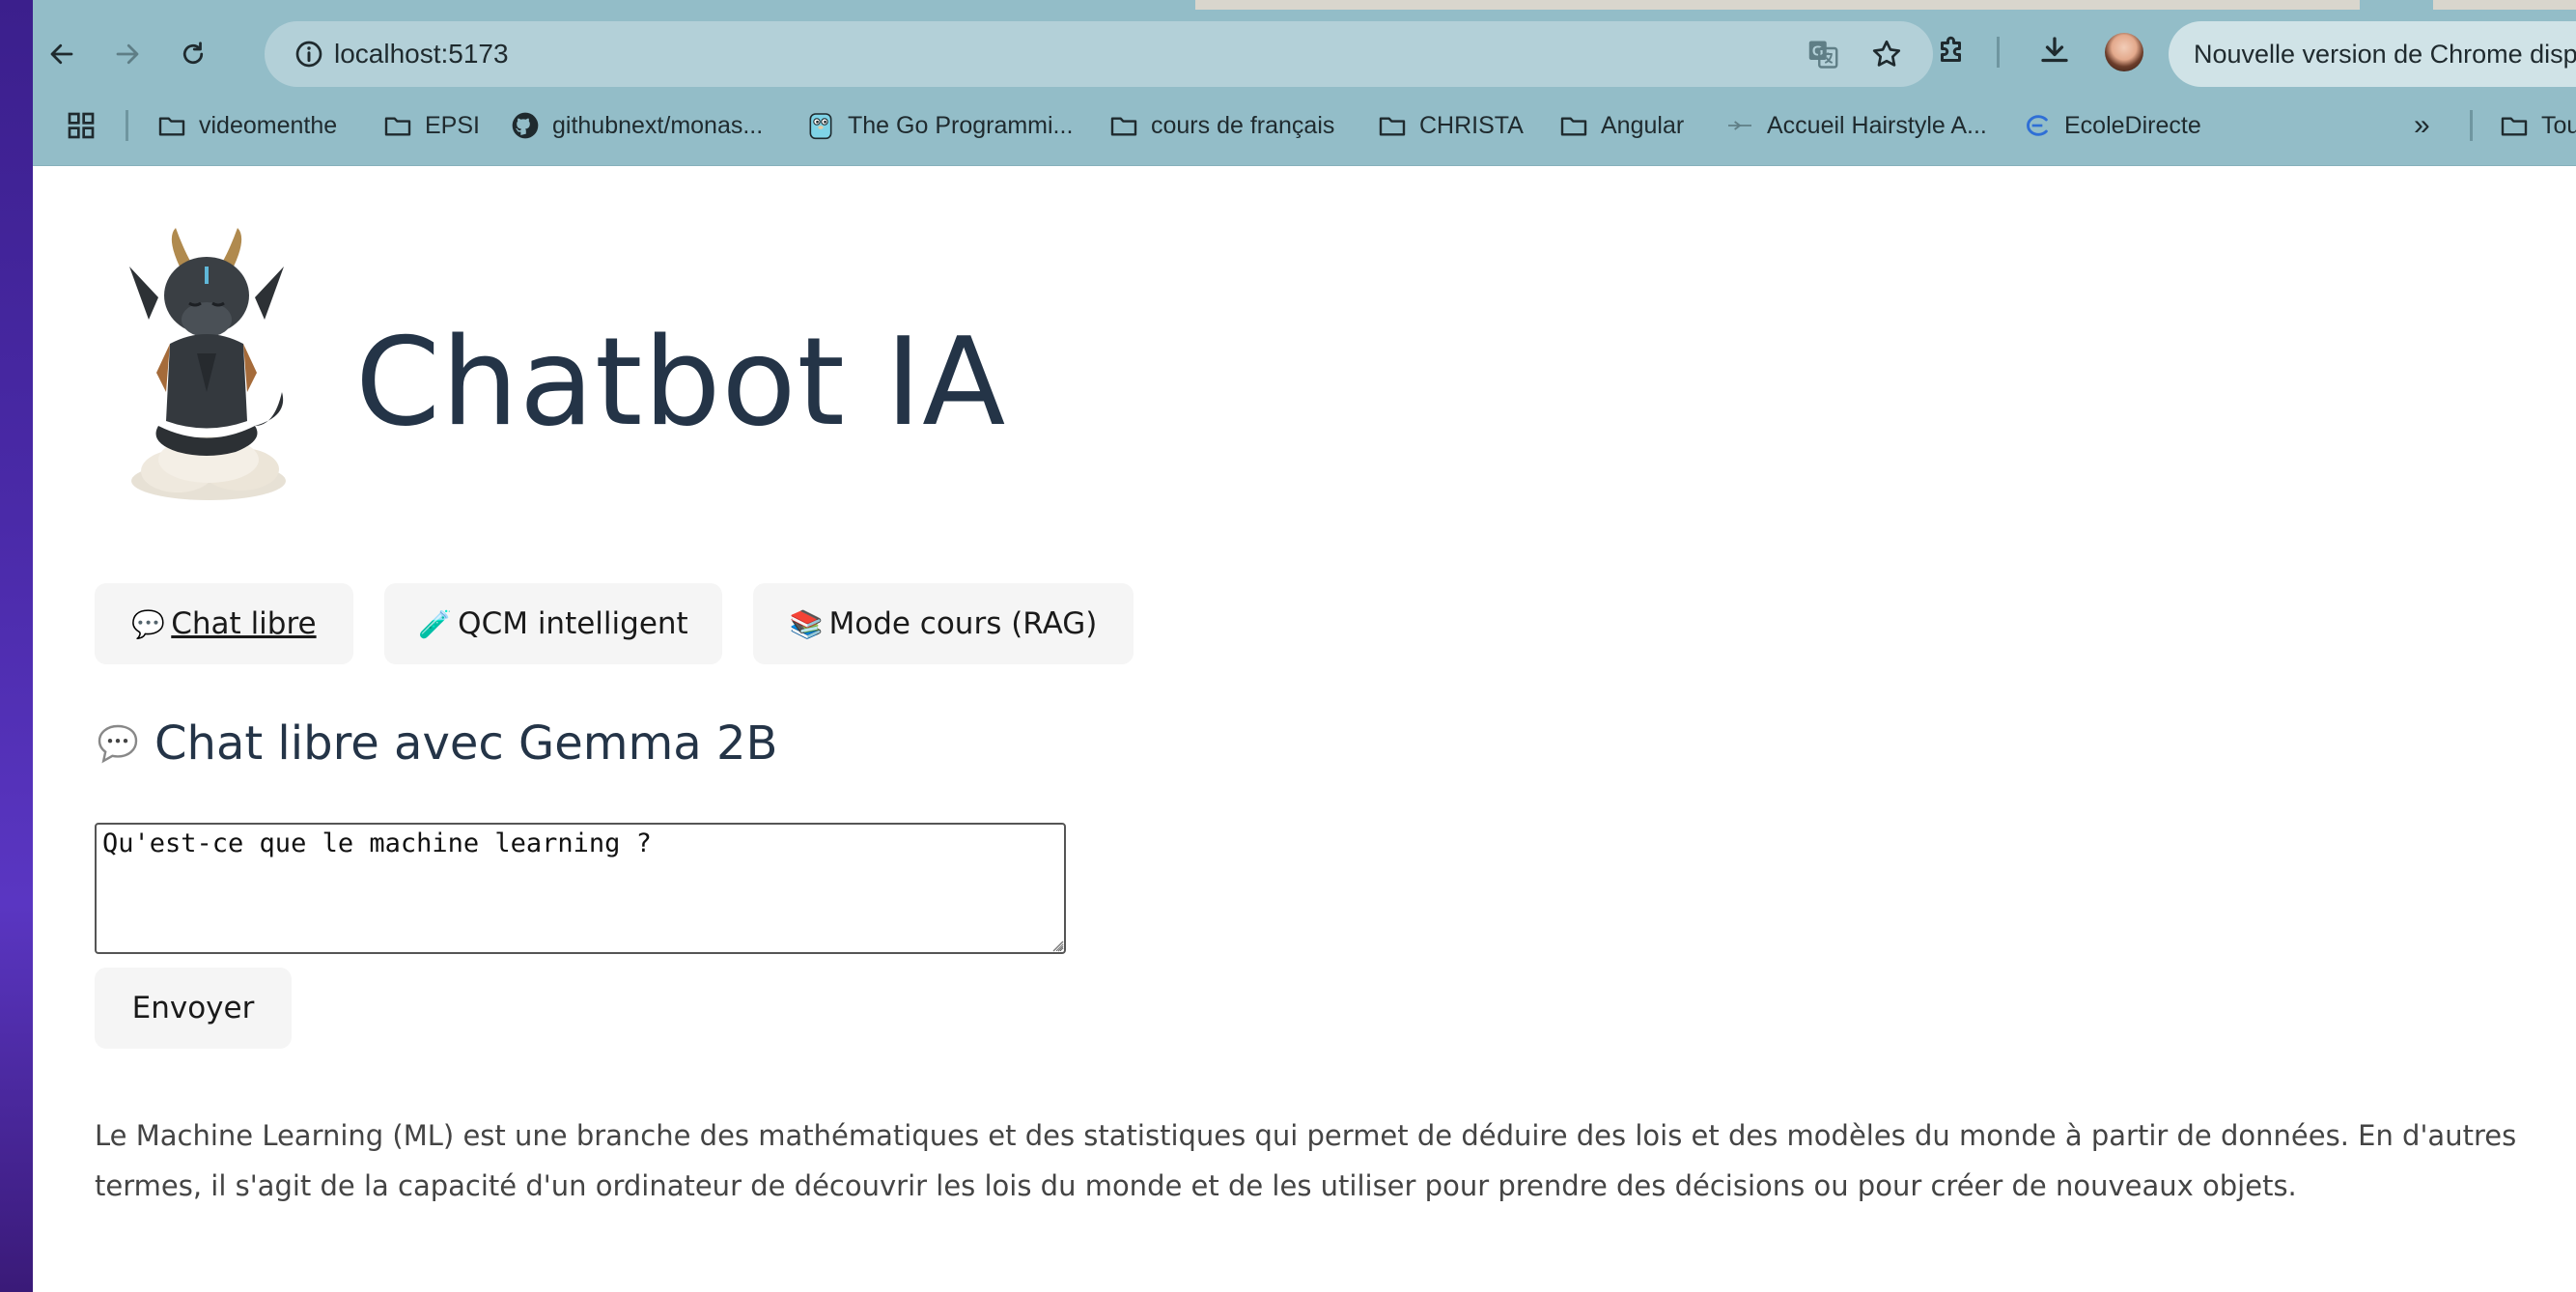 This screenshot has width=2576, height=1292. Describe the element at coordinates (149, 623) in the screenshot. I see `speech-bubble-icon: 💬` at that location.